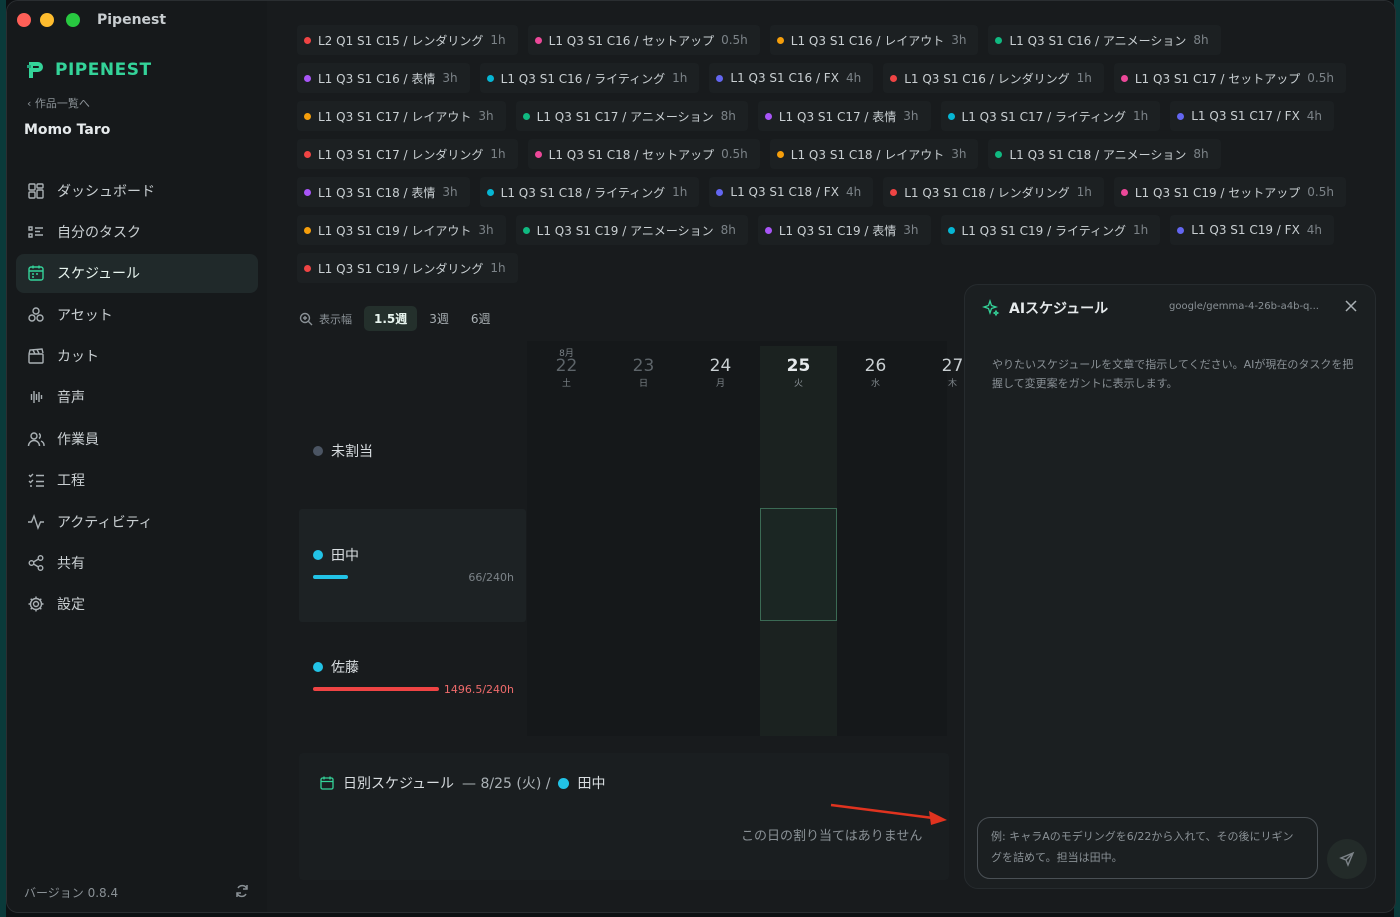 Image resolution: width=1400 pixels, height=917 pixels. I want to click on sidebar-item-4: カット, so click(137, 356).